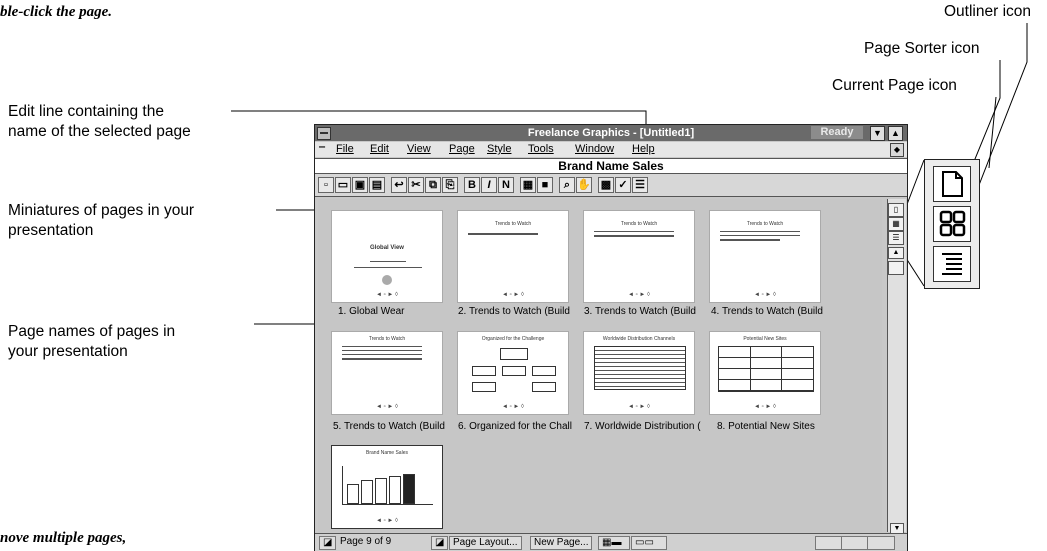 This screenshot has width=1047, height=551. Describe the element at coordinates (897, 150) in the screenshot. I see `restore-icon: ◆` at that location.